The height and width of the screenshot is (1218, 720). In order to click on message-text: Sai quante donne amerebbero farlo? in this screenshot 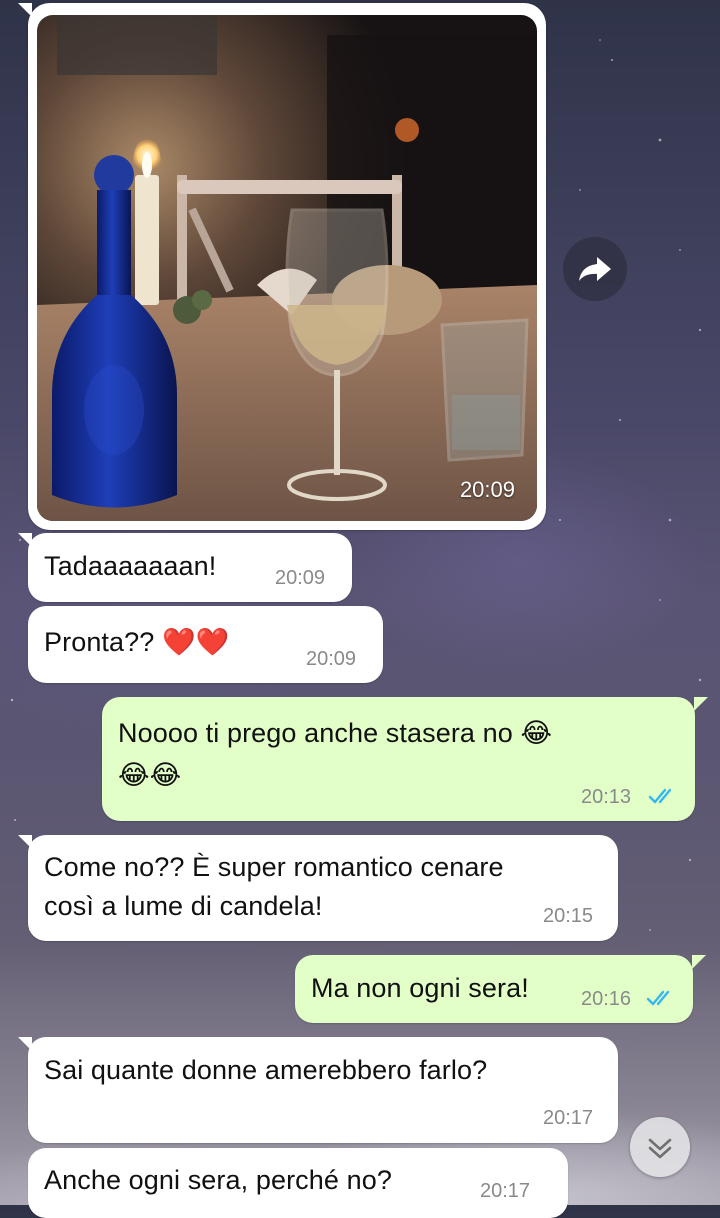, I will do `click(266, 1070)`.